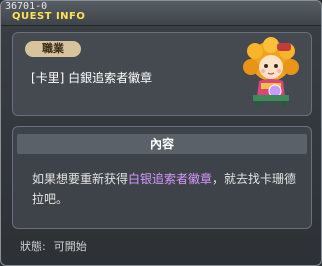 Image resolution: width=322 pixels, height=266 pixels. I want to click on job-badge: 職業, so click(53, 49).